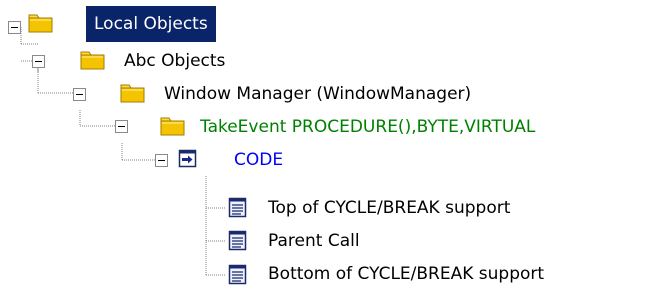 This screenshot has height=292, width=658. I want to click on collapse-toggle-code, so click(161, 160).